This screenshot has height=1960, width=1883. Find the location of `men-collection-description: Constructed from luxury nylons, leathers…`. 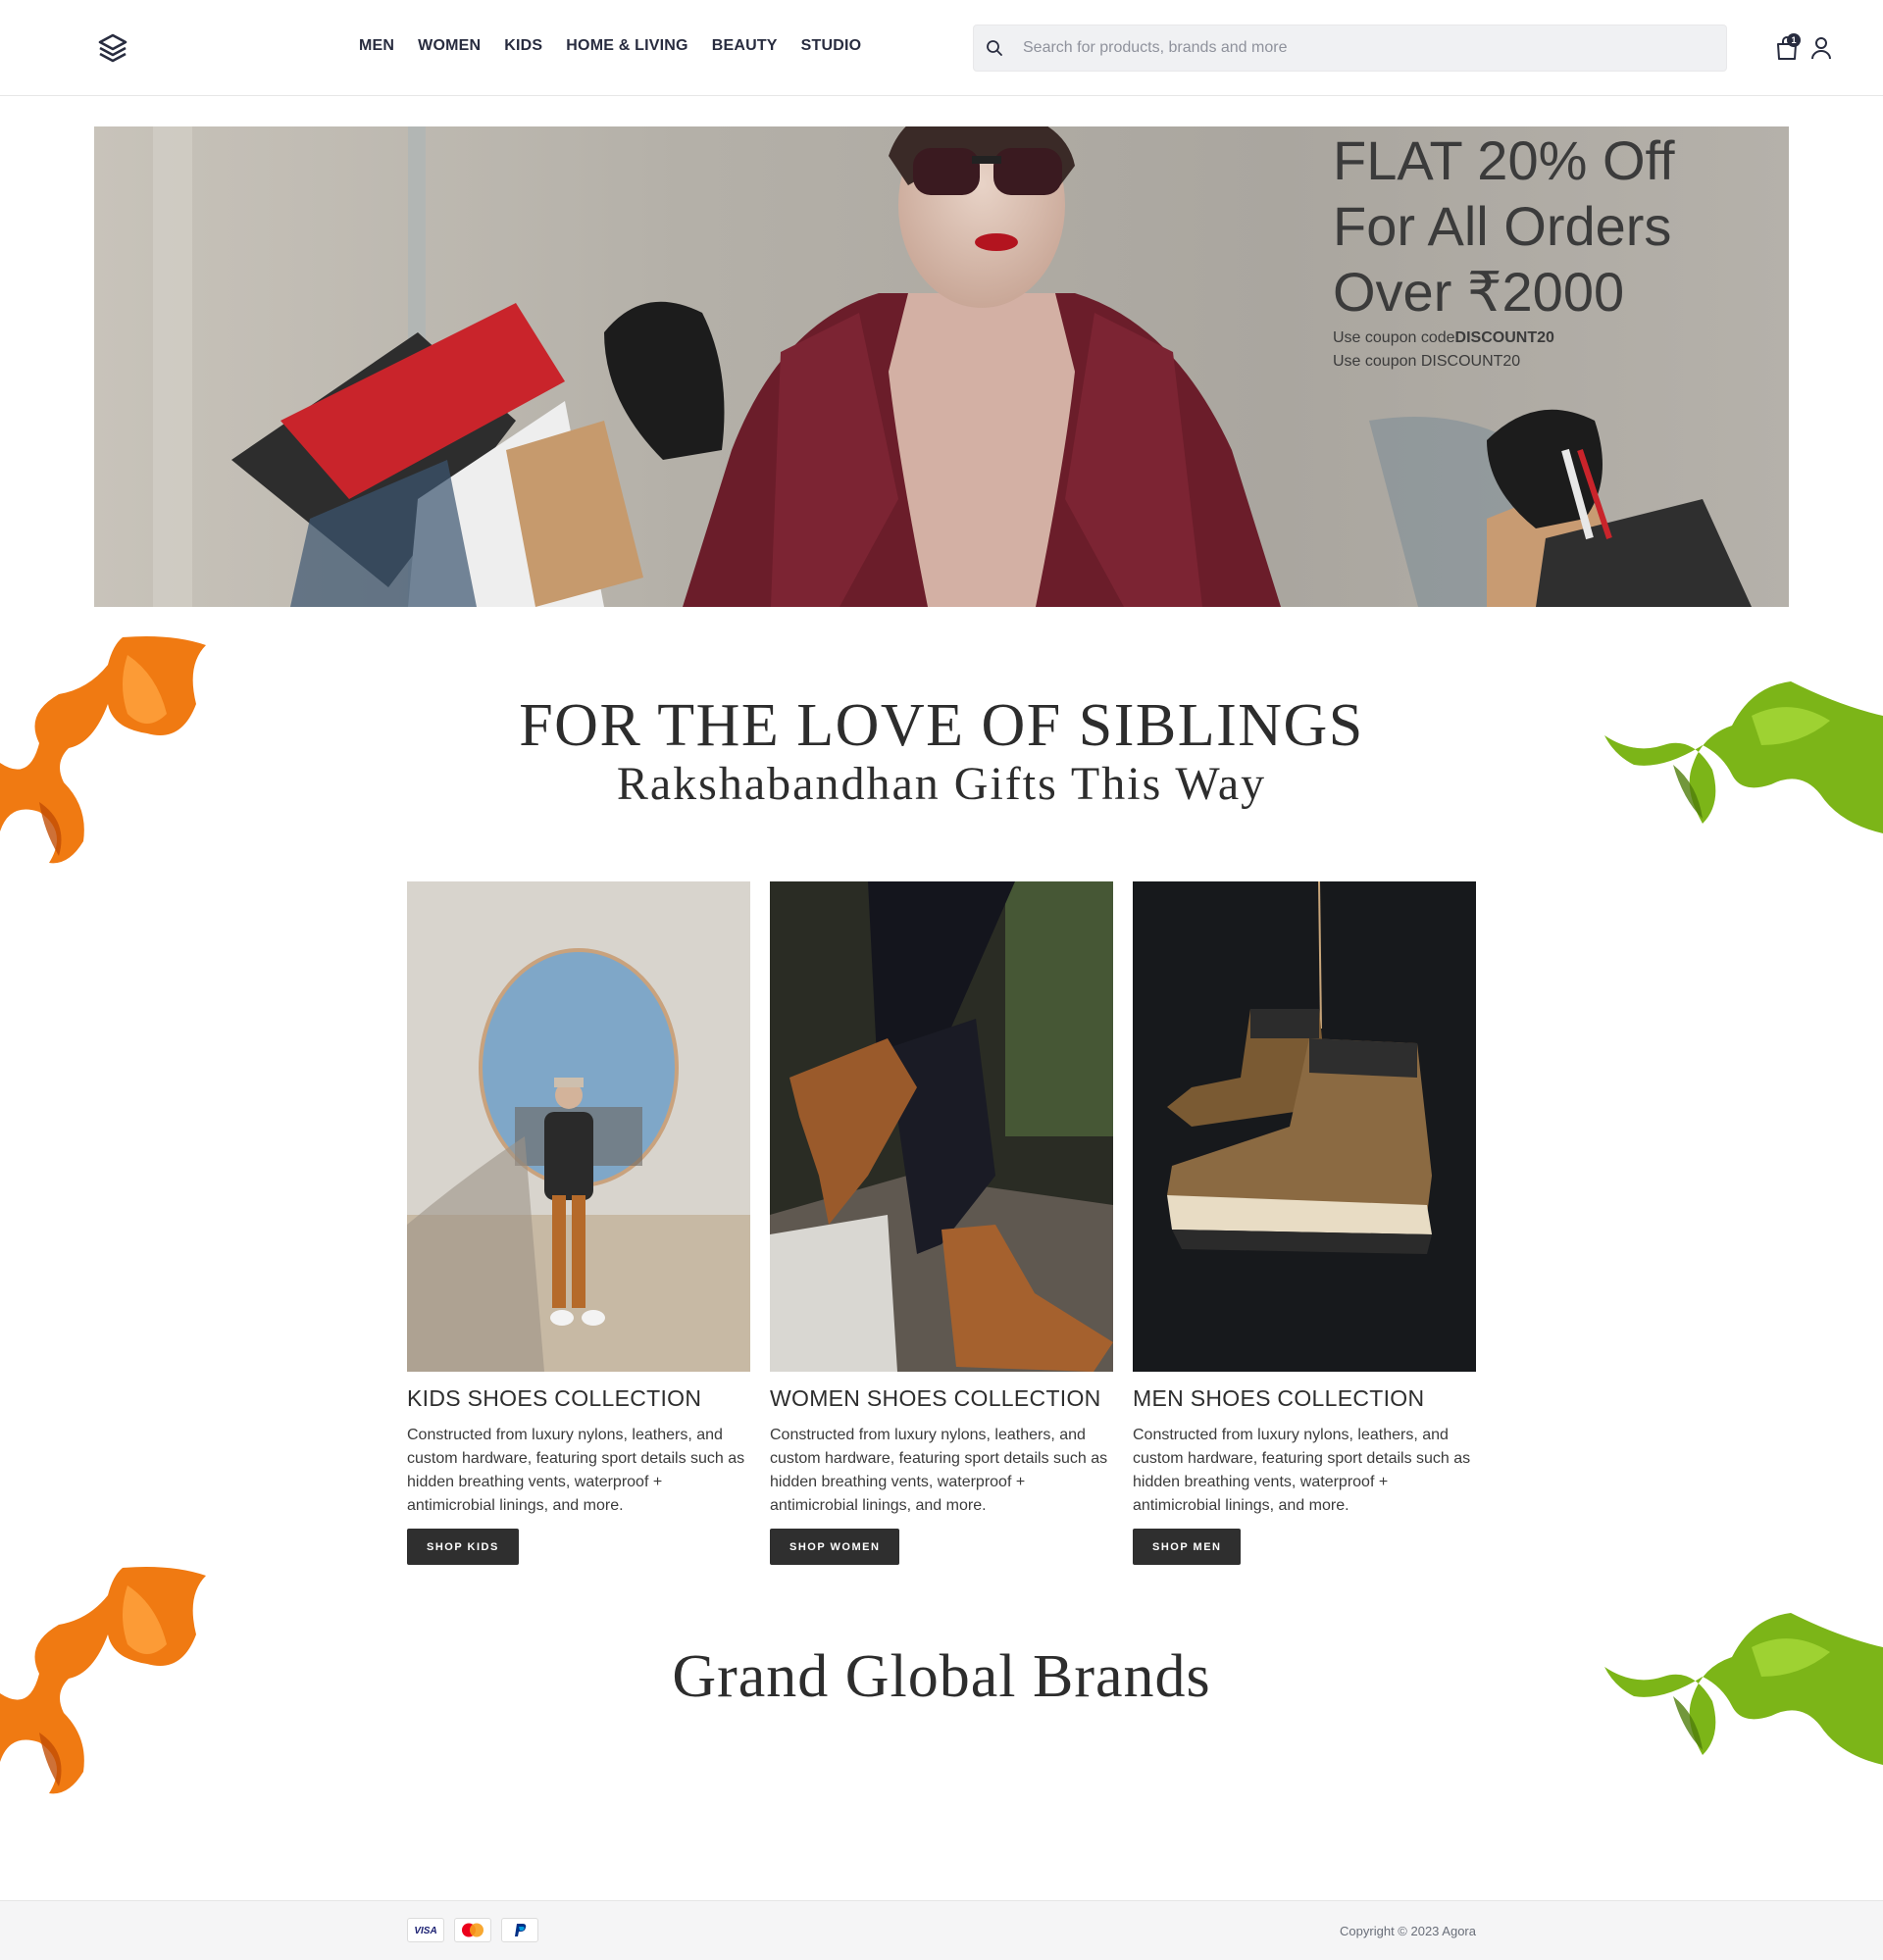

men-collection-description: Constructed from luxury nylons, leathers… is located at coordinates (1302, 1470).